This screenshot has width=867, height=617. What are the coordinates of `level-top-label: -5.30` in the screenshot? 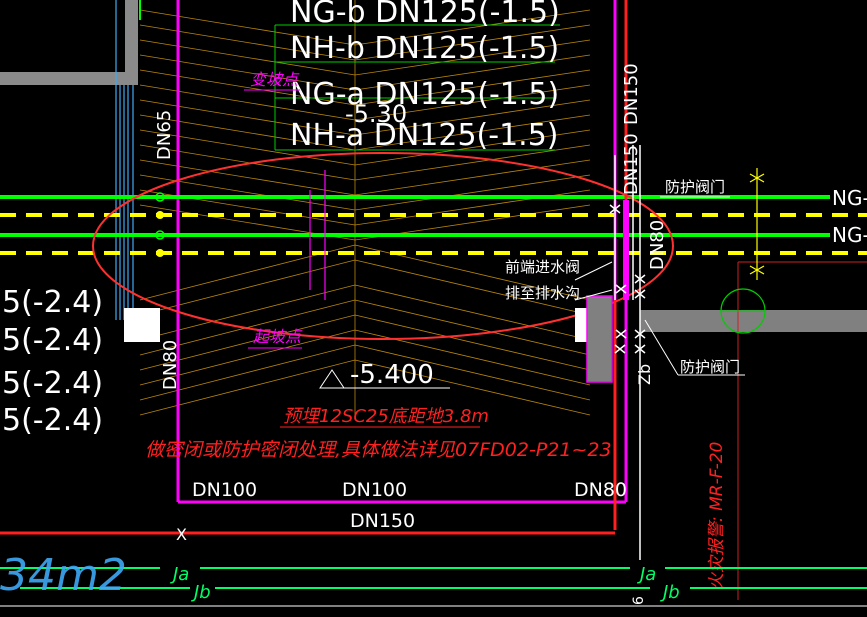 It's located at (376, 114).